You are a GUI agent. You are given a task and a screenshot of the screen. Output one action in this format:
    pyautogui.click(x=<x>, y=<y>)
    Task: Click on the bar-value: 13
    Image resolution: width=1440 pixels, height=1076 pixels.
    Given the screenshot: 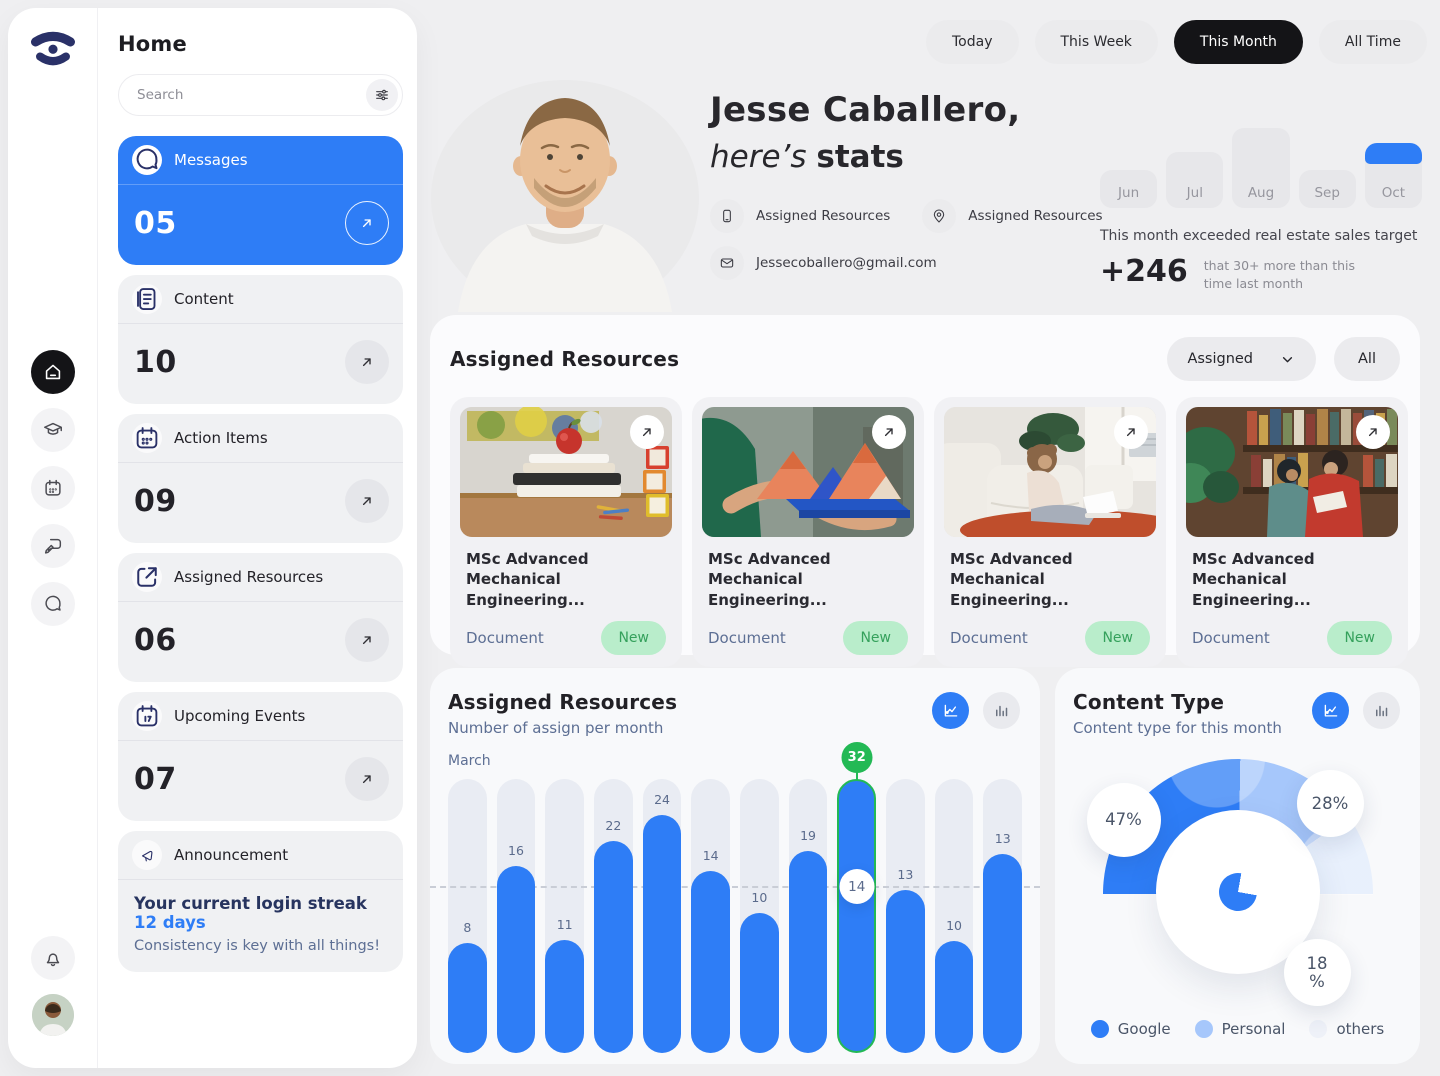 What is the action you would take?
    pyautogui.click(x=1002, y=838)
    